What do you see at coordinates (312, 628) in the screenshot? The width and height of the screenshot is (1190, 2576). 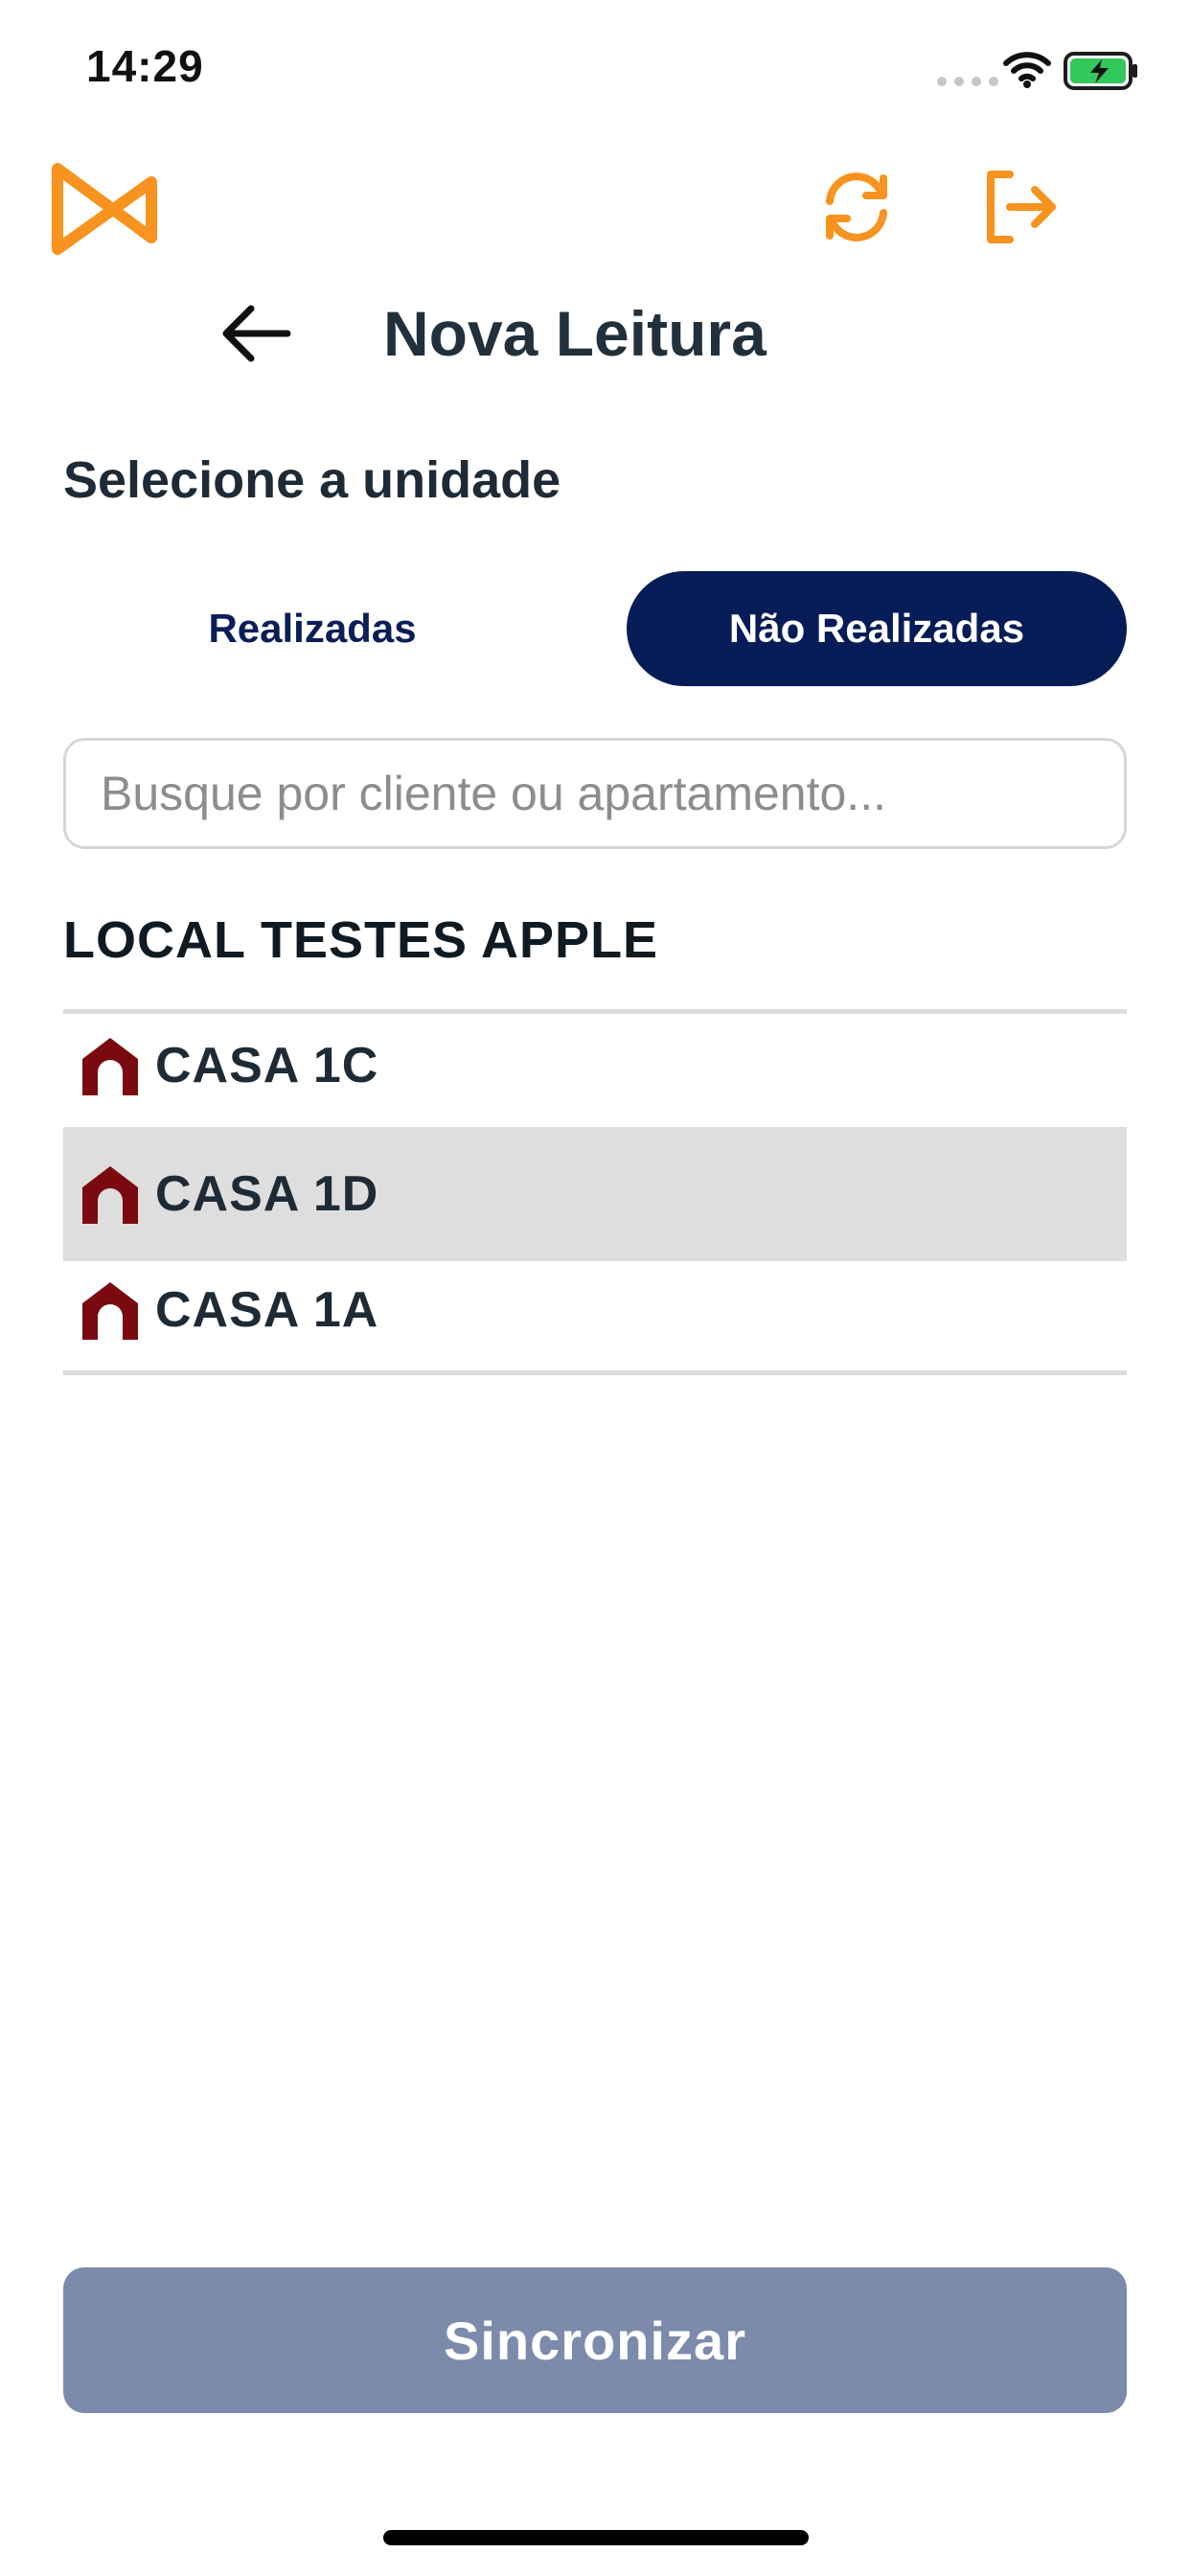 I see `tab-realizadas: Realizadas` at bounding box center [312, 628].